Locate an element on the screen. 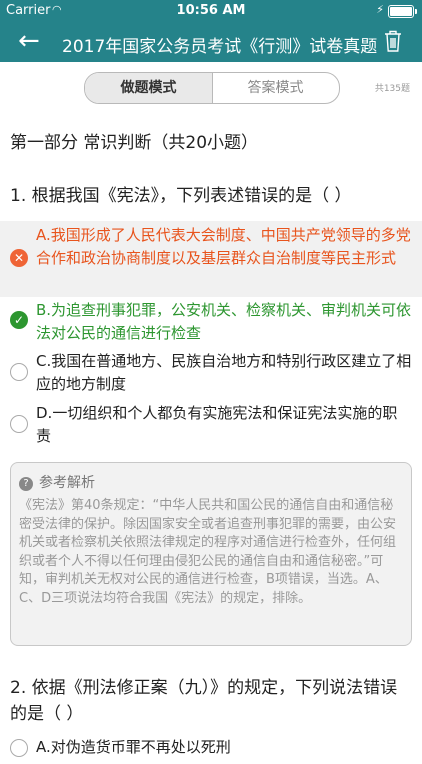 The width and height of the screenshot is (422, 764). check-icon: ✓ is located at coordinates (19, 320).